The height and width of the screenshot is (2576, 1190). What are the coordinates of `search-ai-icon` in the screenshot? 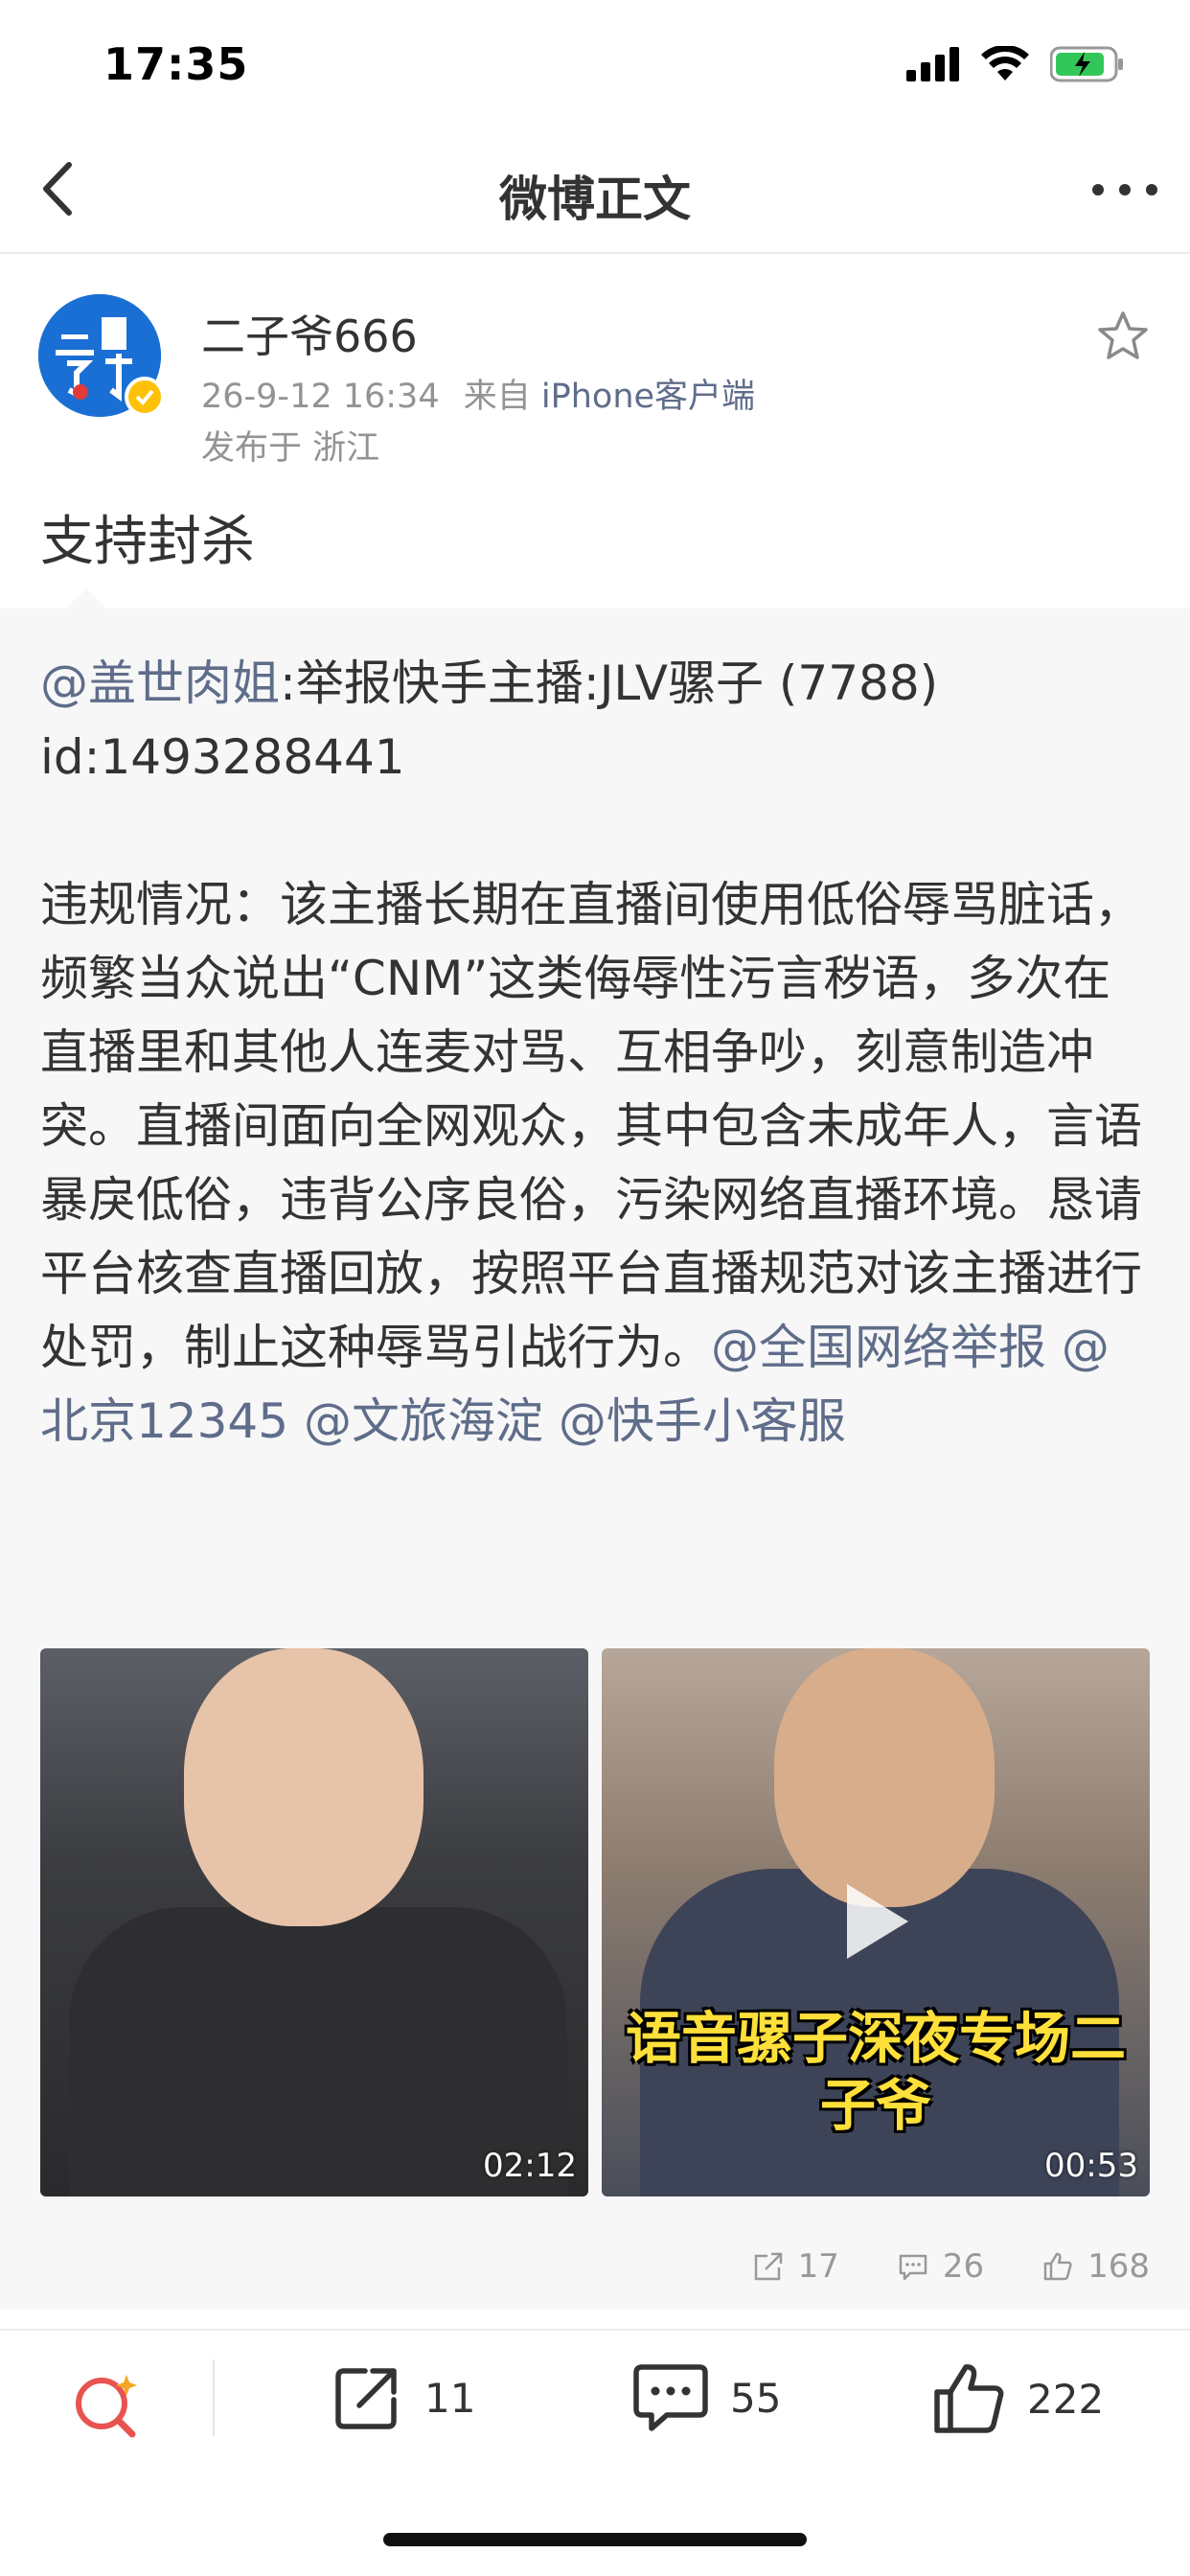 It's located at (107, 2407).